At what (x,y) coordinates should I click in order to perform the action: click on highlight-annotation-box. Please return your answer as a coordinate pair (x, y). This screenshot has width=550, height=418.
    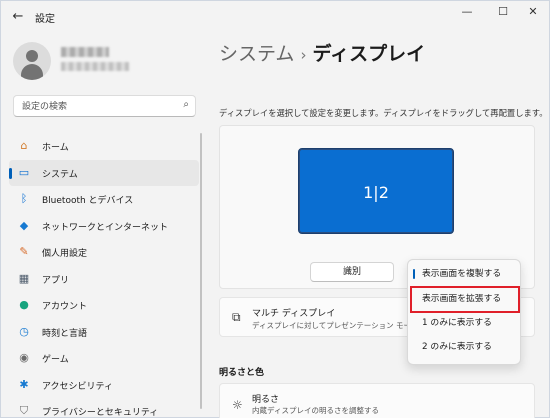
    Looking at the image, I should click on (465, 299).